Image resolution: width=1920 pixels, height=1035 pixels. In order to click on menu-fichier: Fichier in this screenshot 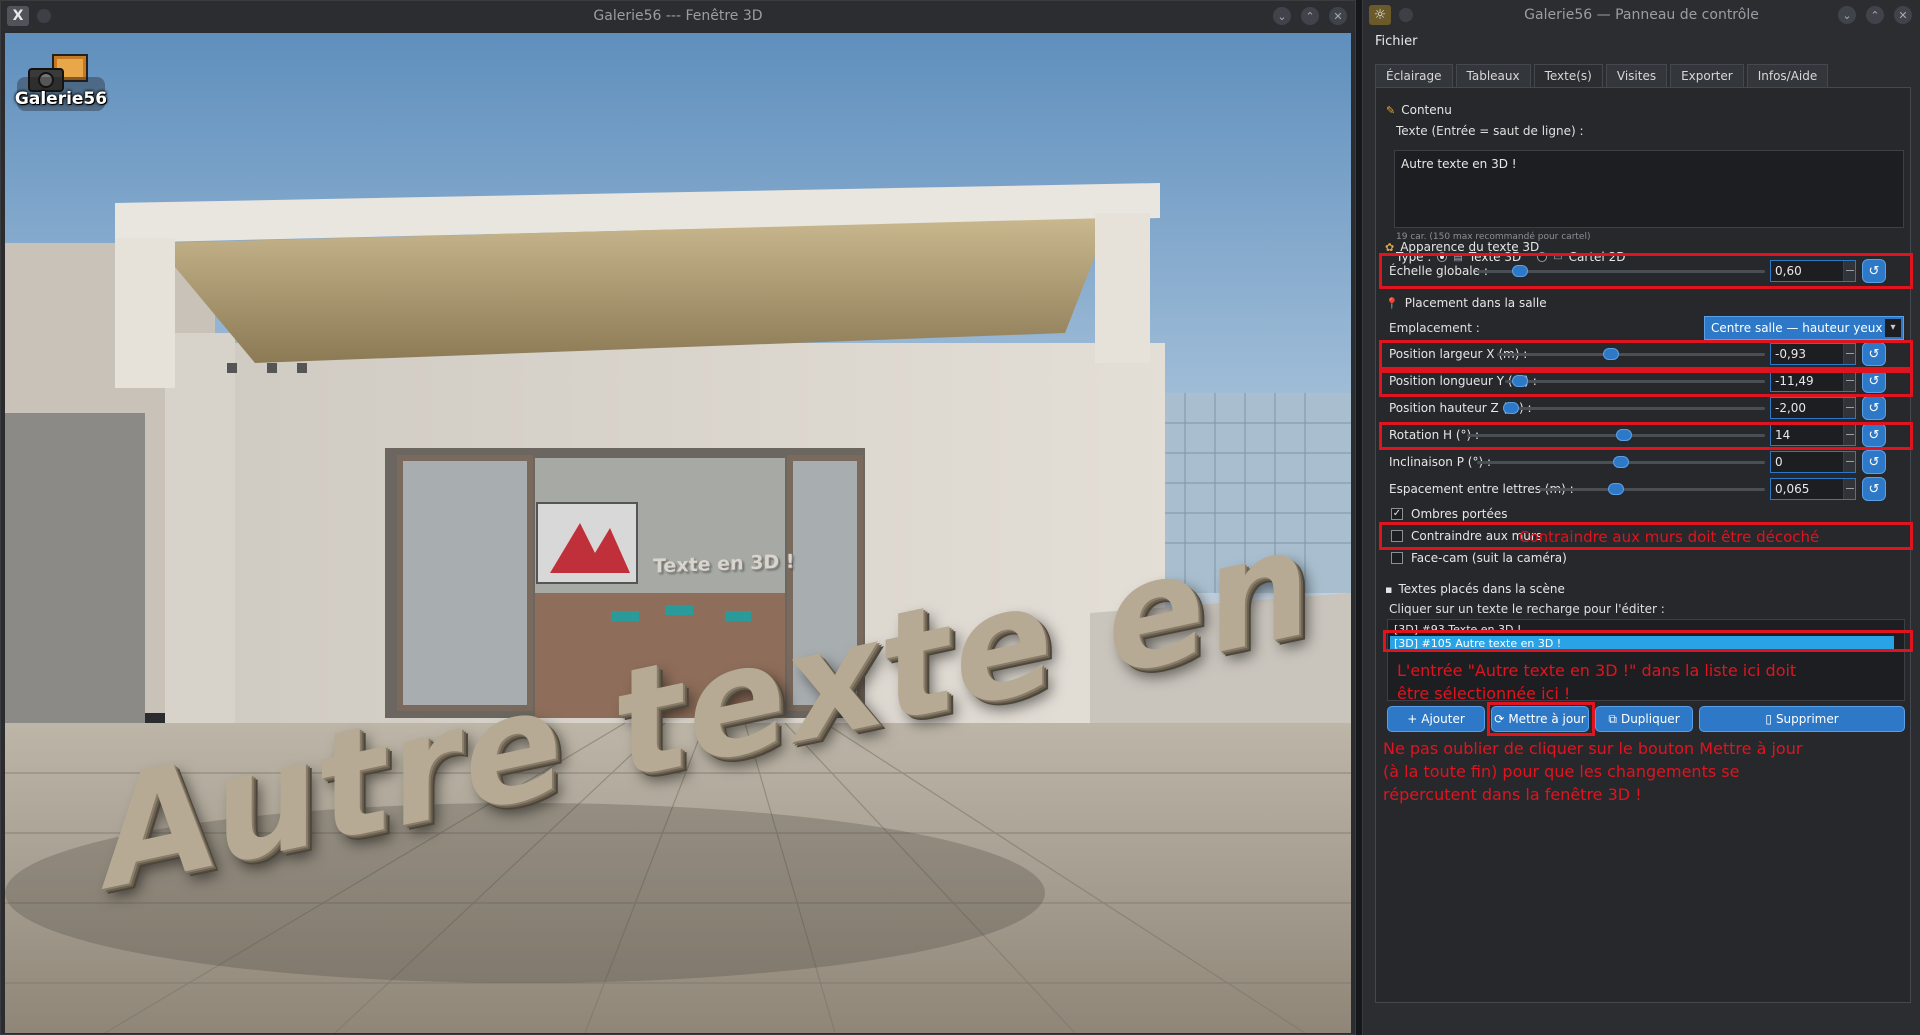, I will do `click(1396, 41)`.